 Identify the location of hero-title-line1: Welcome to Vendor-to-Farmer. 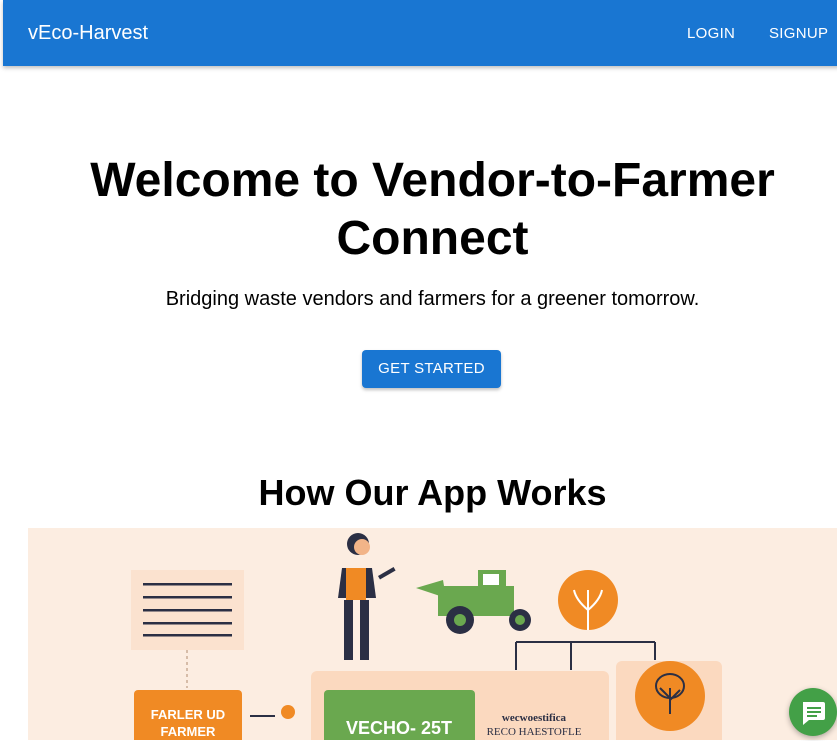
(432, 180).